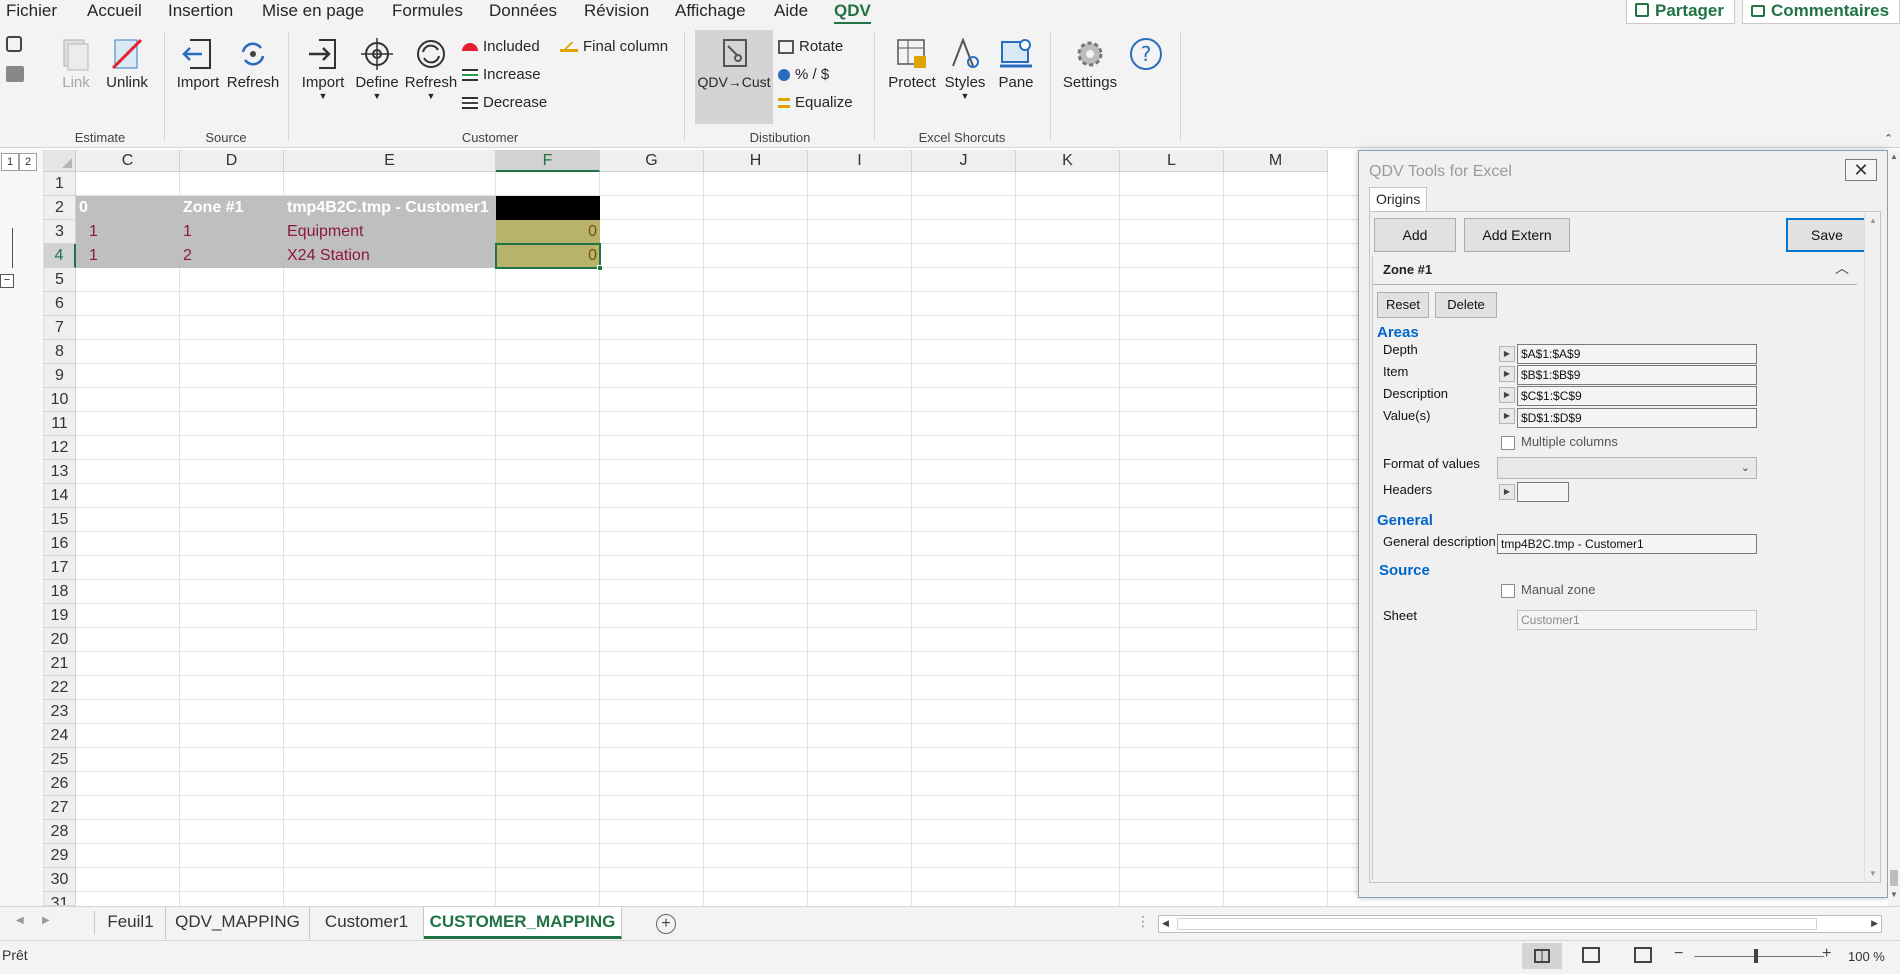 The height and width of the screenshot is (974, 1900). What do you see at coordinates (253, 63) in the screenshot?
I see `source-refresh-button: Refresh` at bounding box center [253, 63].